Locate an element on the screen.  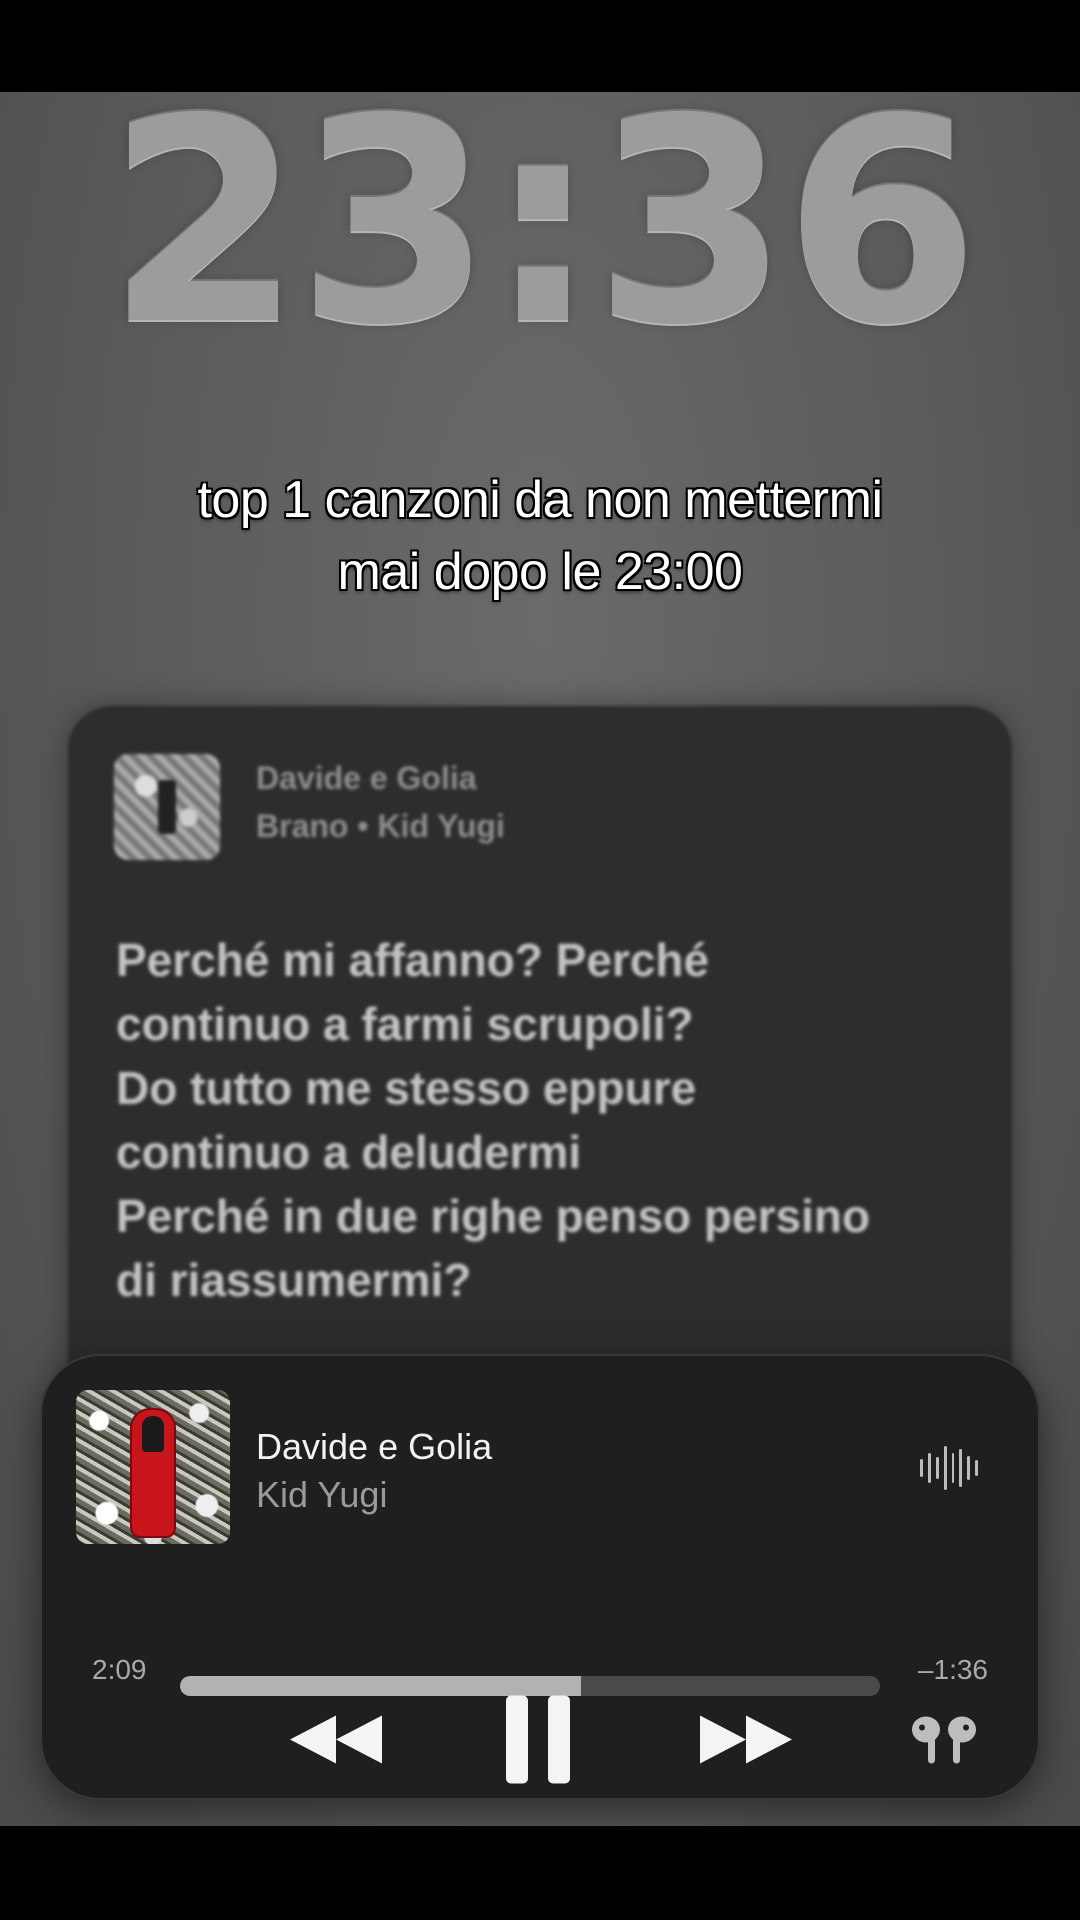
caption-line-2: mai dopo le 23:00 is located at coordinates (540, 572).